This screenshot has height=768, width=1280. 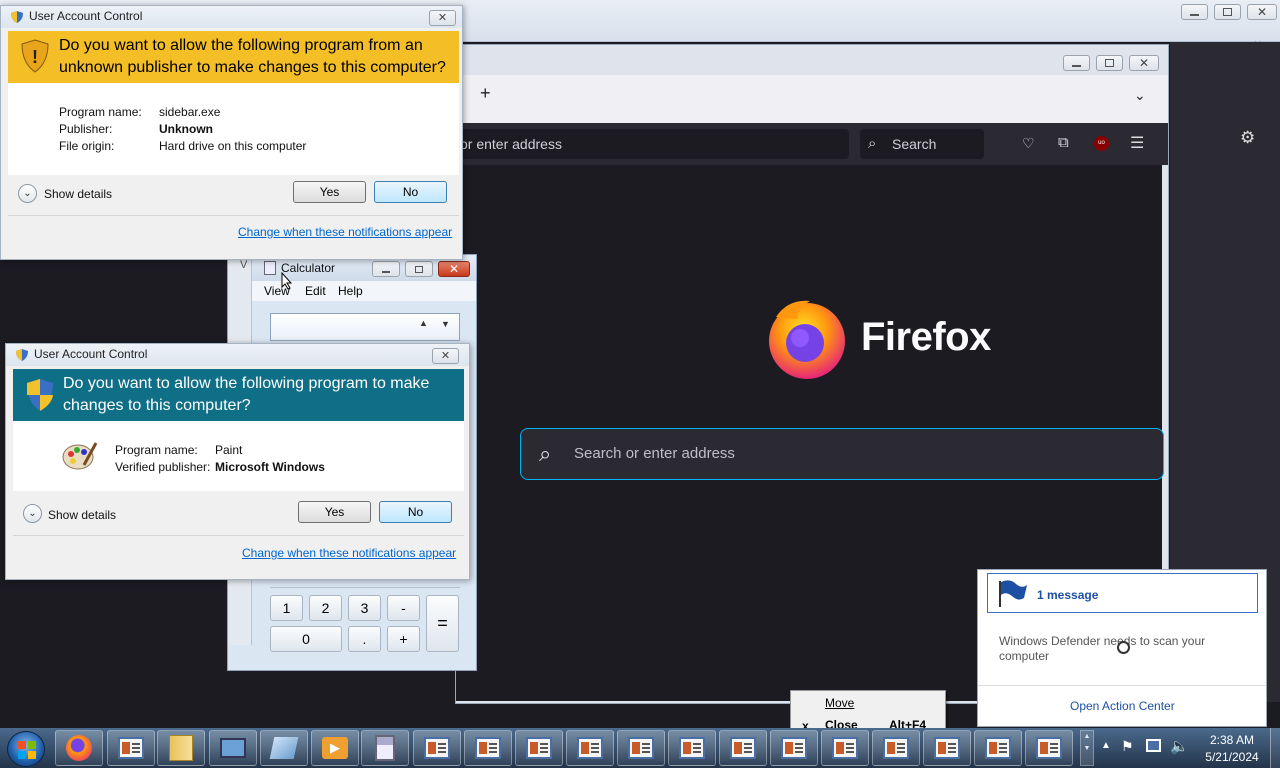 I want to click on uac2-titlebar: User Account Control ✕, so click(x=237, y=355).